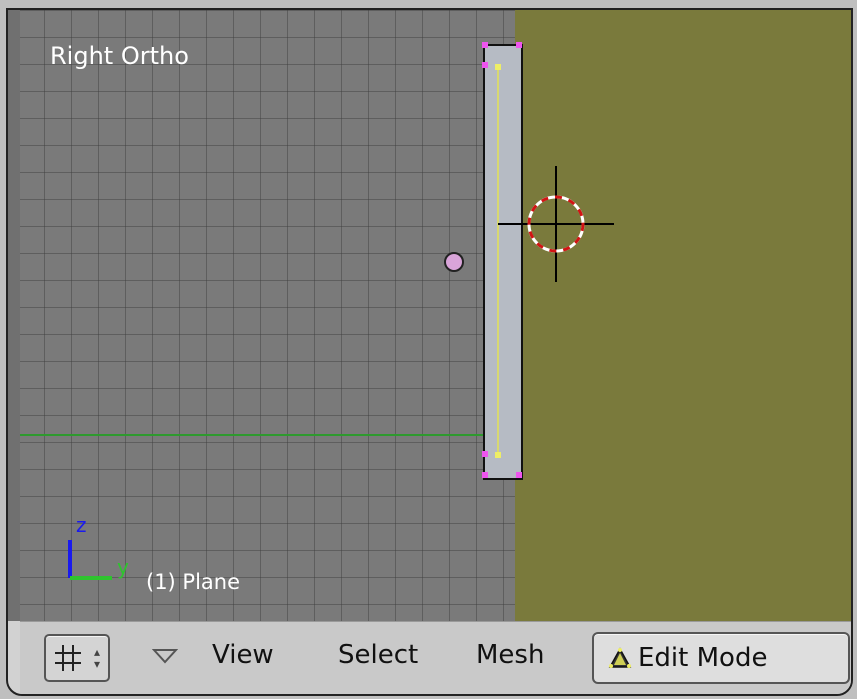 This screenshot has width=857, height=699. What do you see at coordinates (97, 658) in the screenshot?
I see `updown-arrows-icon: ▴ ▾` at bounding box center [97, 658].